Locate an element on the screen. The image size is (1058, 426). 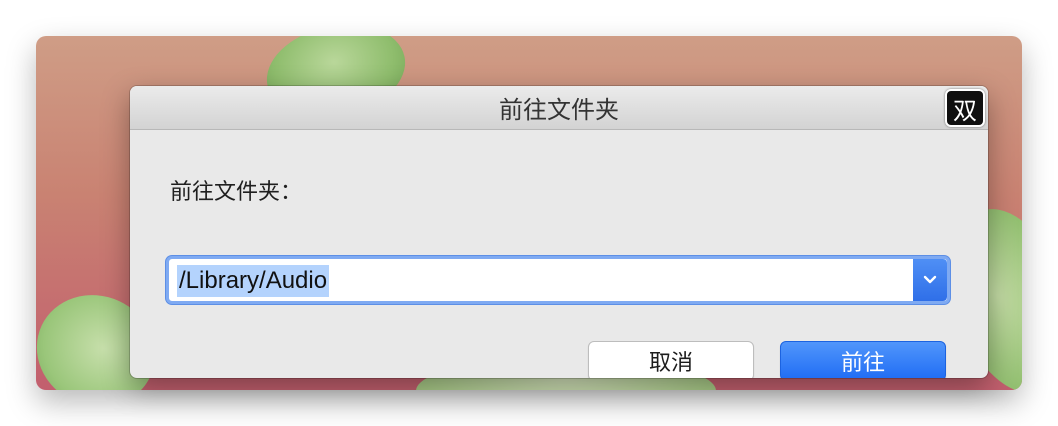
chevron-down-icon is located at coordinates (930, 280).